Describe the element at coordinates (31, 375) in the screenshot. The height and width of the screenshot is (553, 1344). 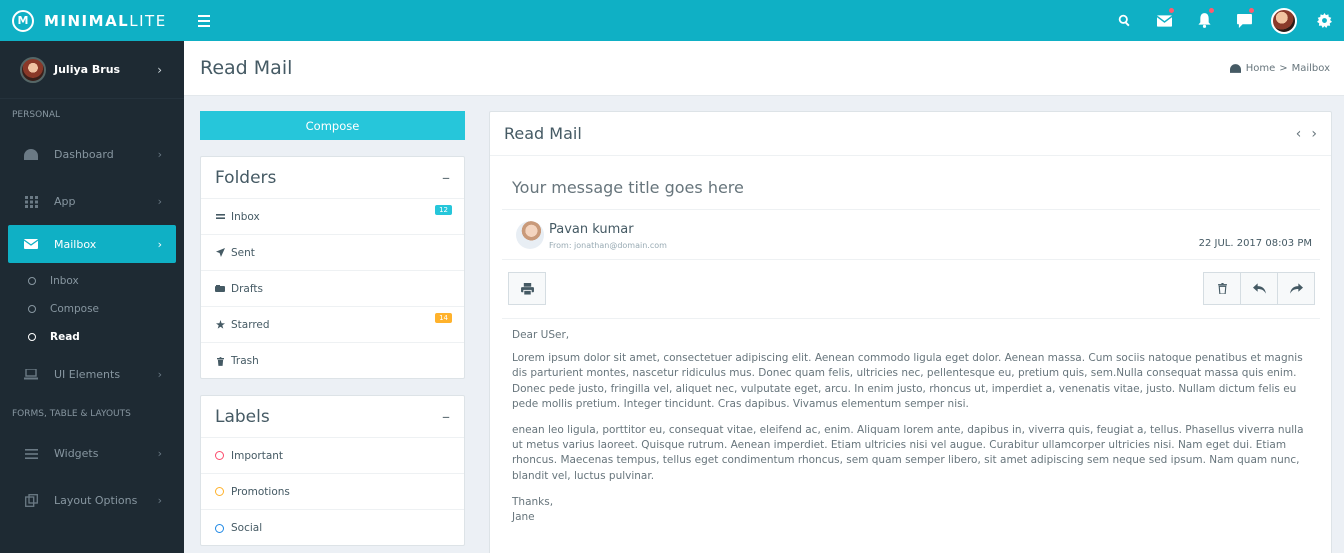
I see `laptop-icon` at that location.